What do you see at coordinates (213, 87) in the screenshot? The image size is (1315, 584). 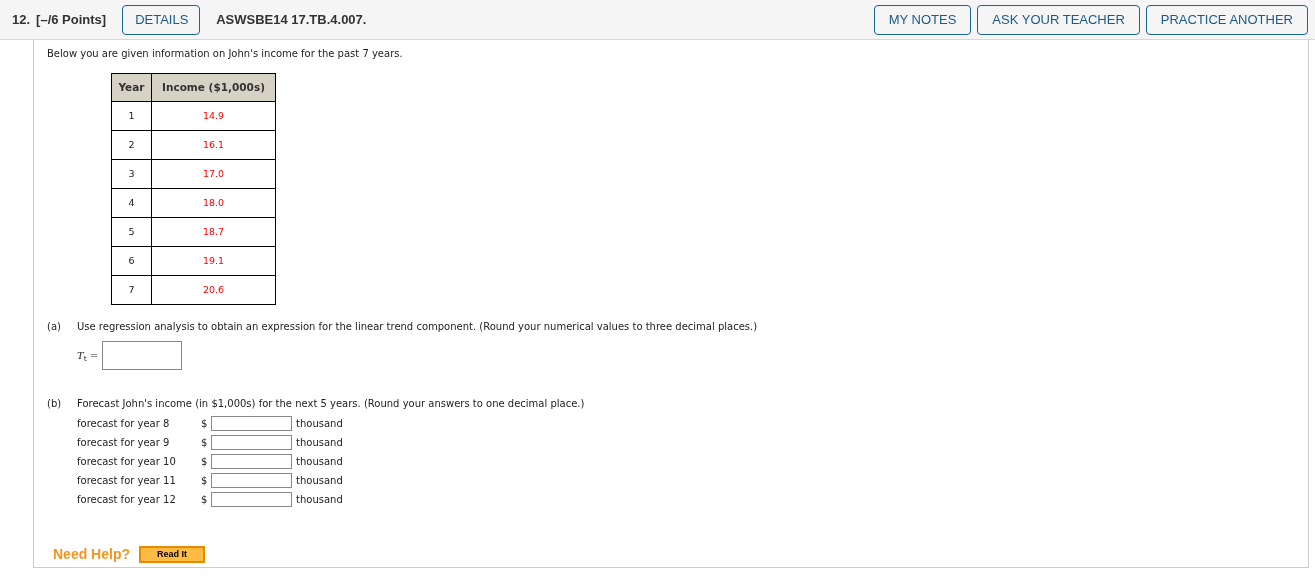 I see `column-header: Income ($1,000s)` at bounding box center [213, 87].